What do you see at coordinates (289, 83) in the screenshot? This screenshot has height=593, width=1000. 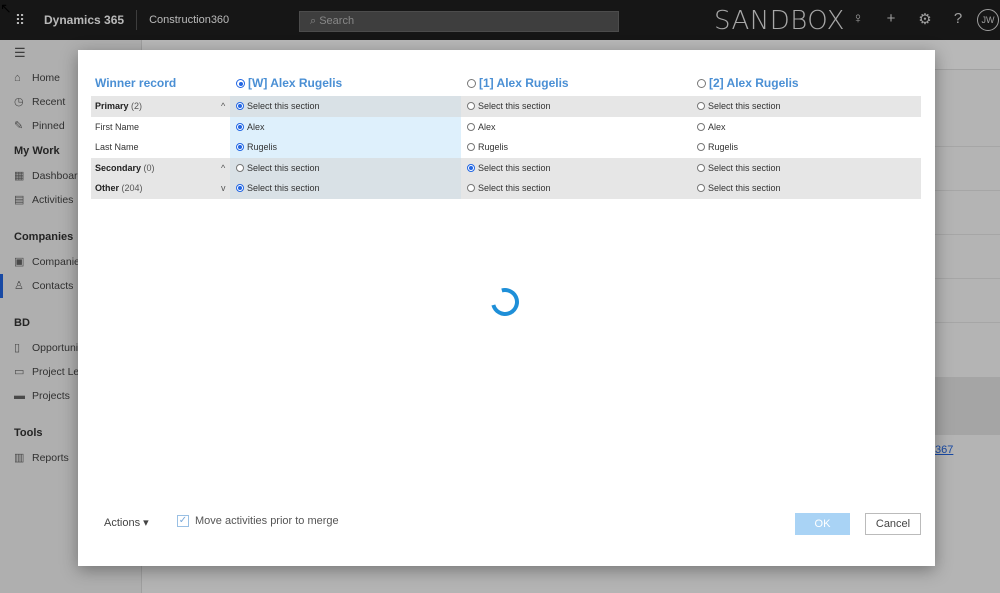 I see `column-header-winner: [W] Alex Rugelis` at bounding box center [289, 83].